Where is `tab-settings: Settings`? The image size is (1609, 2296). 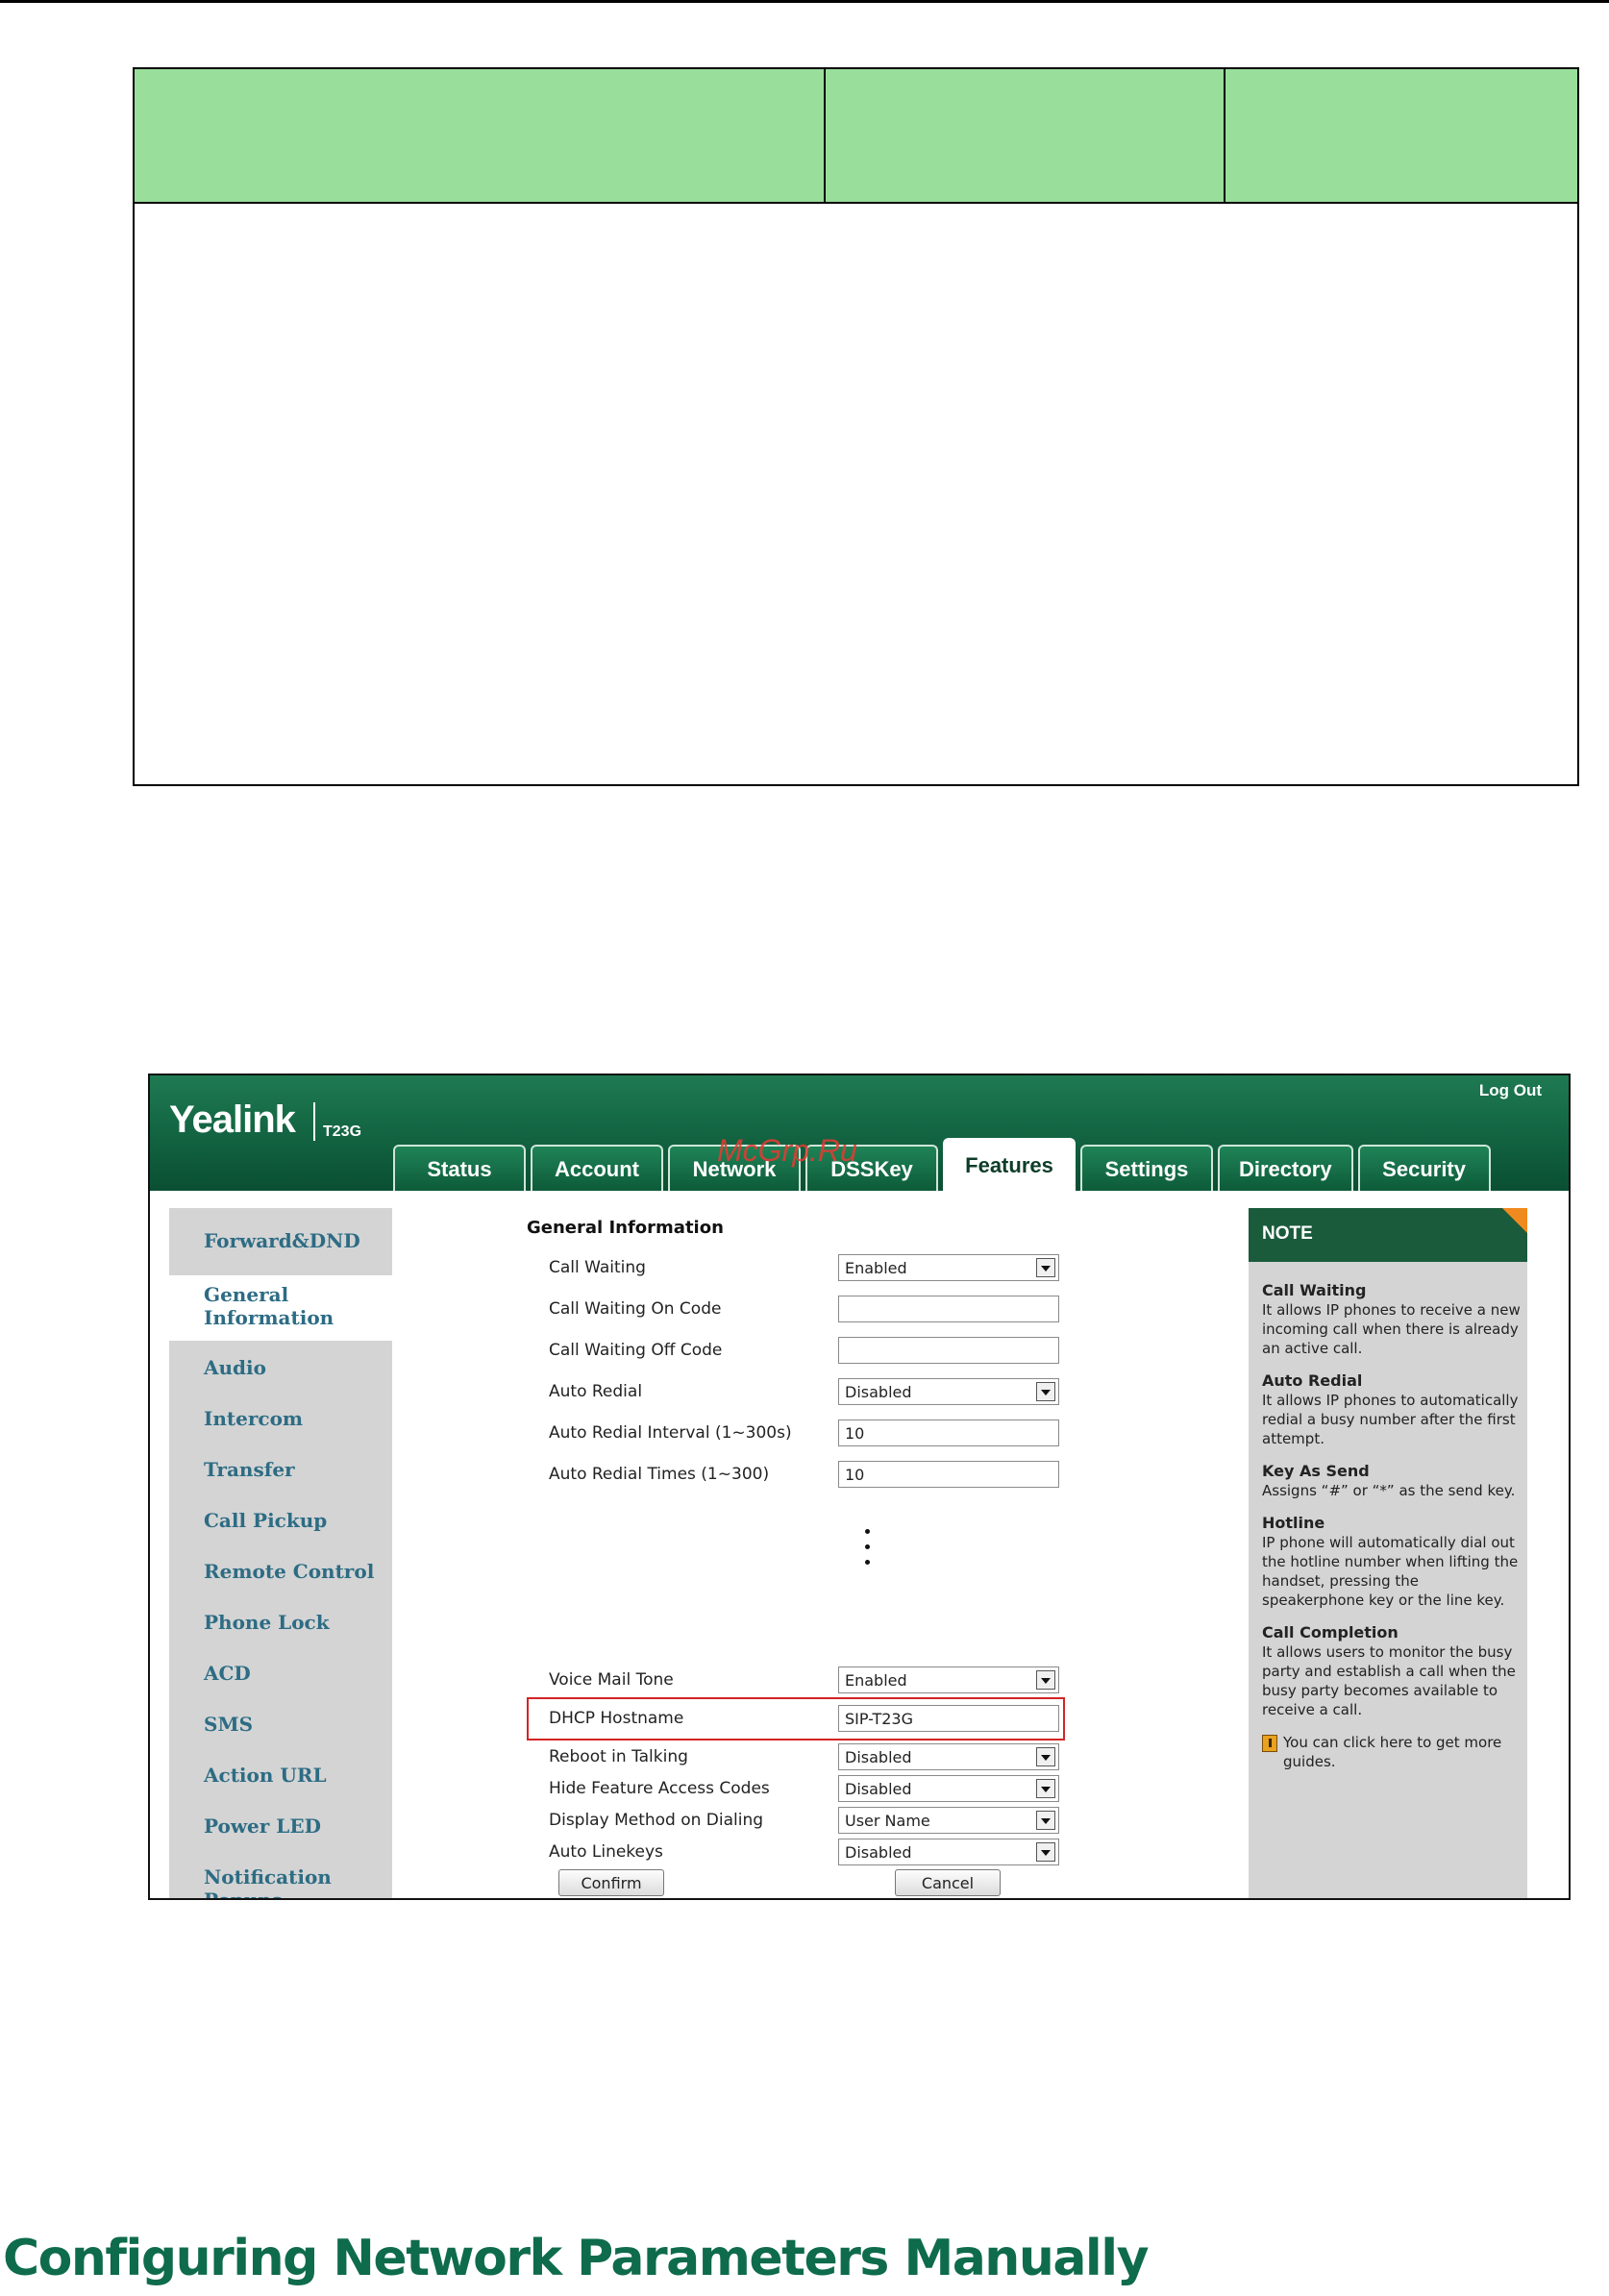
tab-settings: Settings is located at coordinates (1146, 1169).